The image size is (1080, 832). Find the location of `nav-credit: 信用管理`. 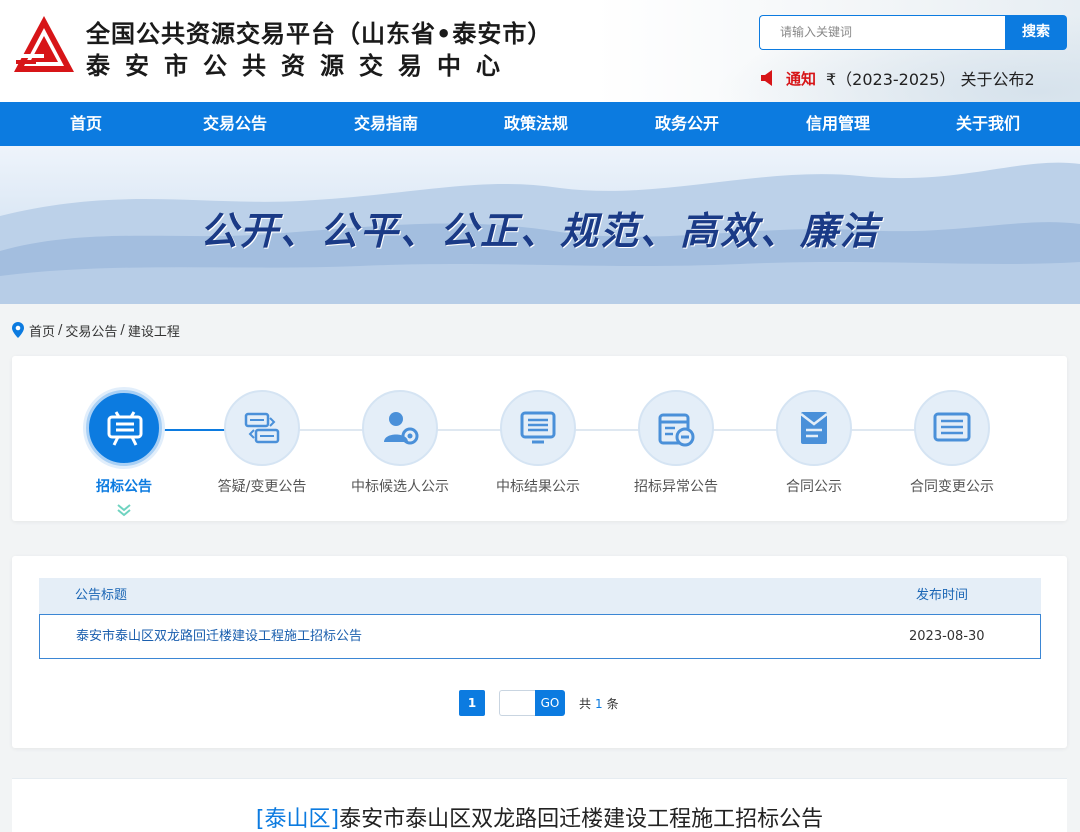

nav-credit: 信用管理 is located at coordinates (838, 124).